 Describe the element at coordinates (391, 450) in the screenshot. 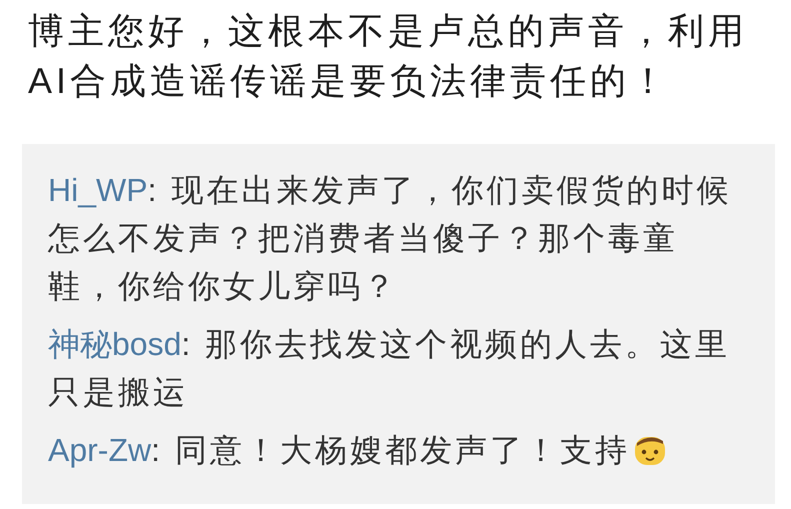

I see `reply-text: Apr-Zw: 同意！大杨嫂都发声了！支持` at that location.